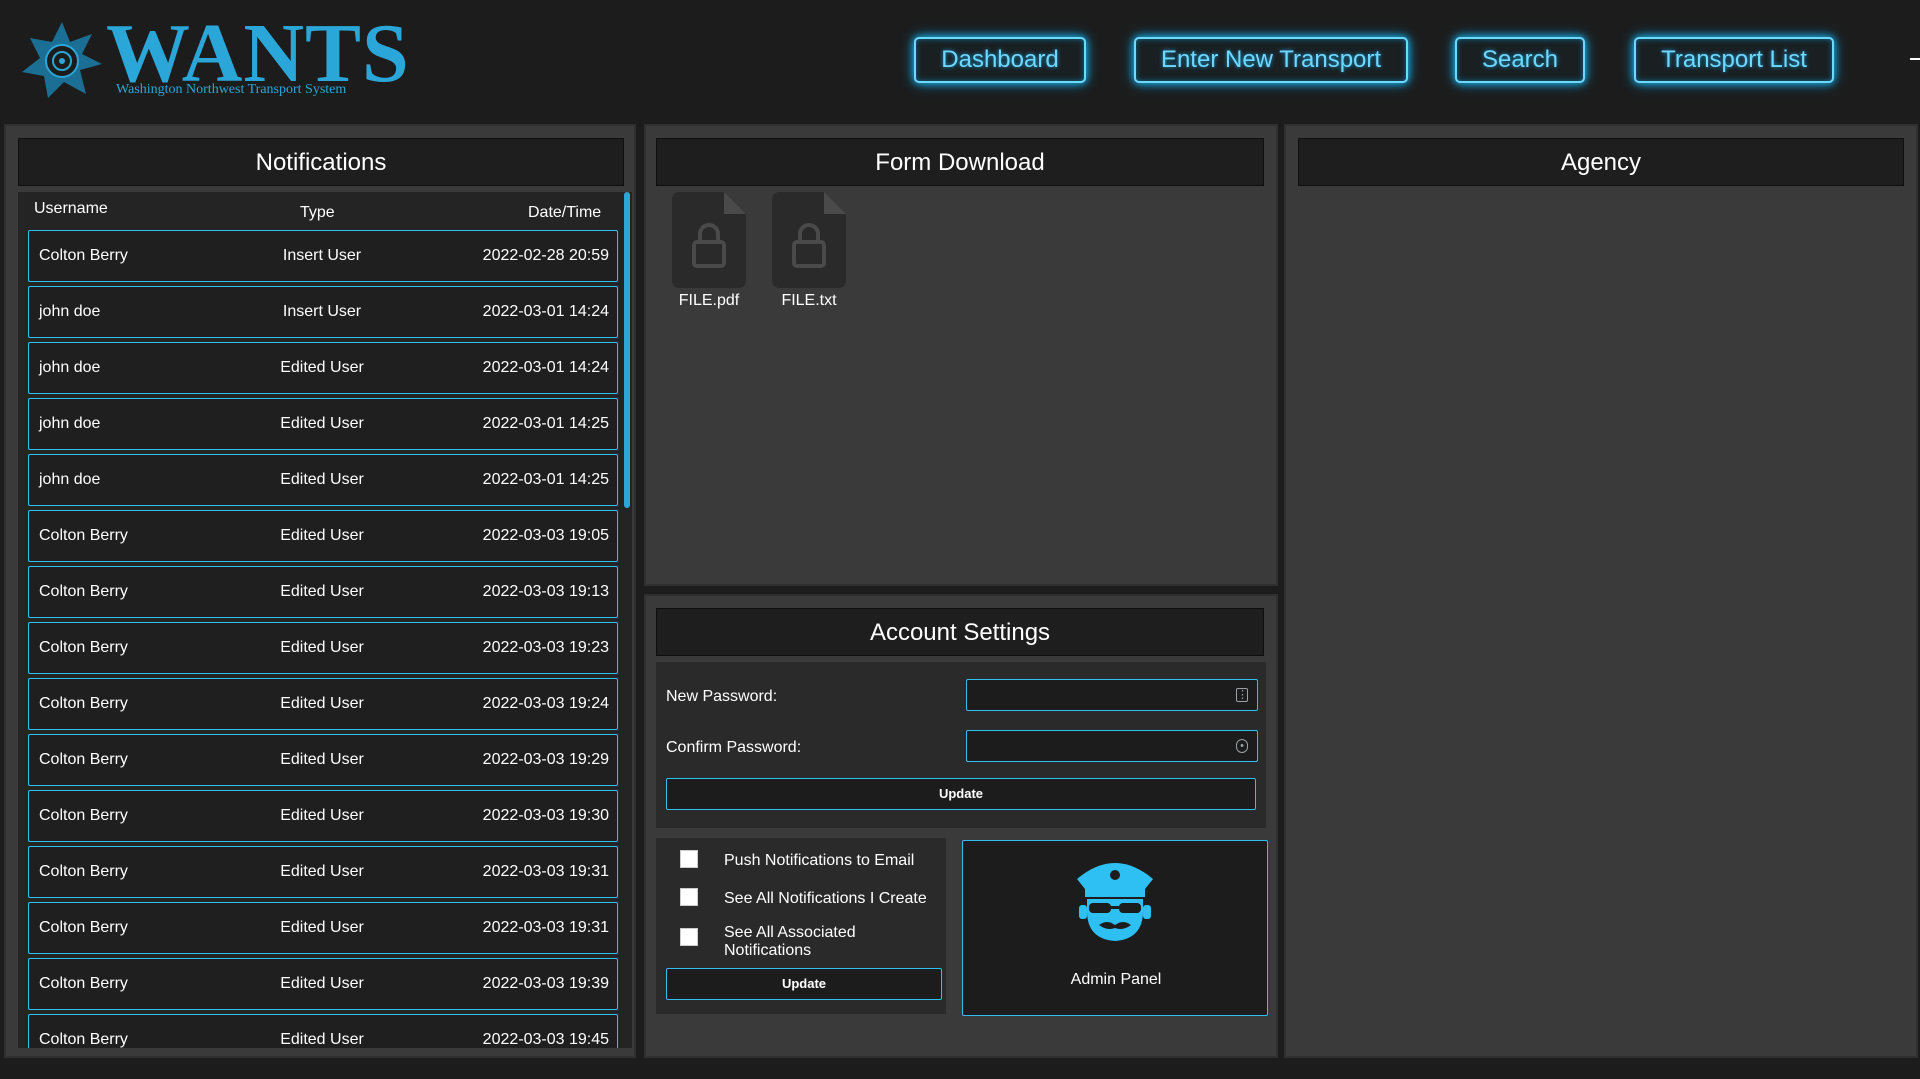 Image resolution: width=1920 pixels, height=1079 pixels. What do you see at coordinates (825, 898) in the screenshot?
I see `see-all-created-label: See All Notifications I Create` at bounding box center [825, 898].